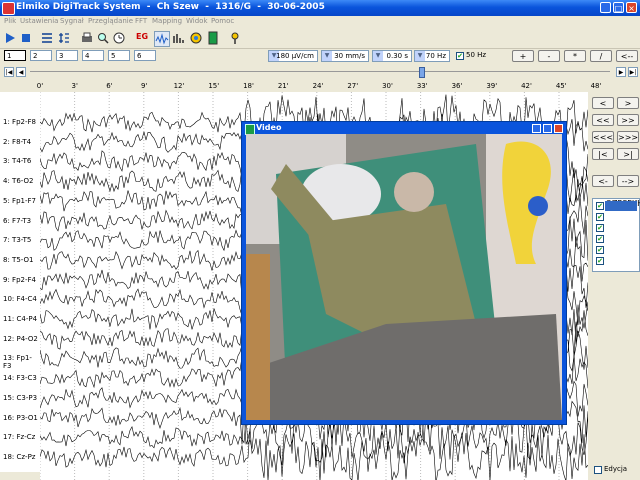 Image resolution: width=640 pixels, height=480 pixels. I want to click on minimize-button: _, so click(605, 7).